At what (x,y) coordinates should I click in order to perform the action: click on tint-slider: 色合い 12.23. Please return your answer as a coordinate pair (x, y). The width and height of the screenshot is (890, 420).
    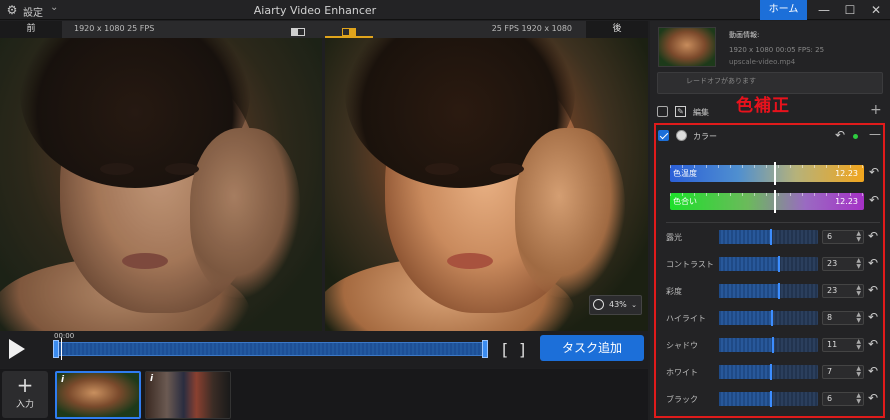
    Looking at the image, I should click on (767, 201).